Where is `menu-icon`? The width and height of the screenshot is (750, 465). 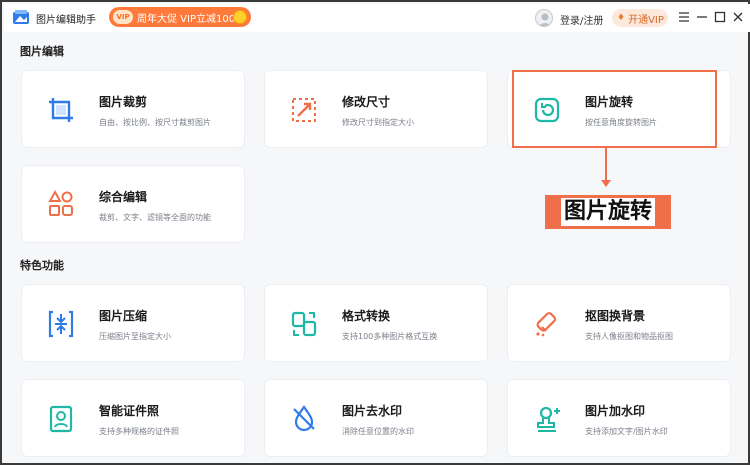
menu-icon is located at coordinates (684, 17).